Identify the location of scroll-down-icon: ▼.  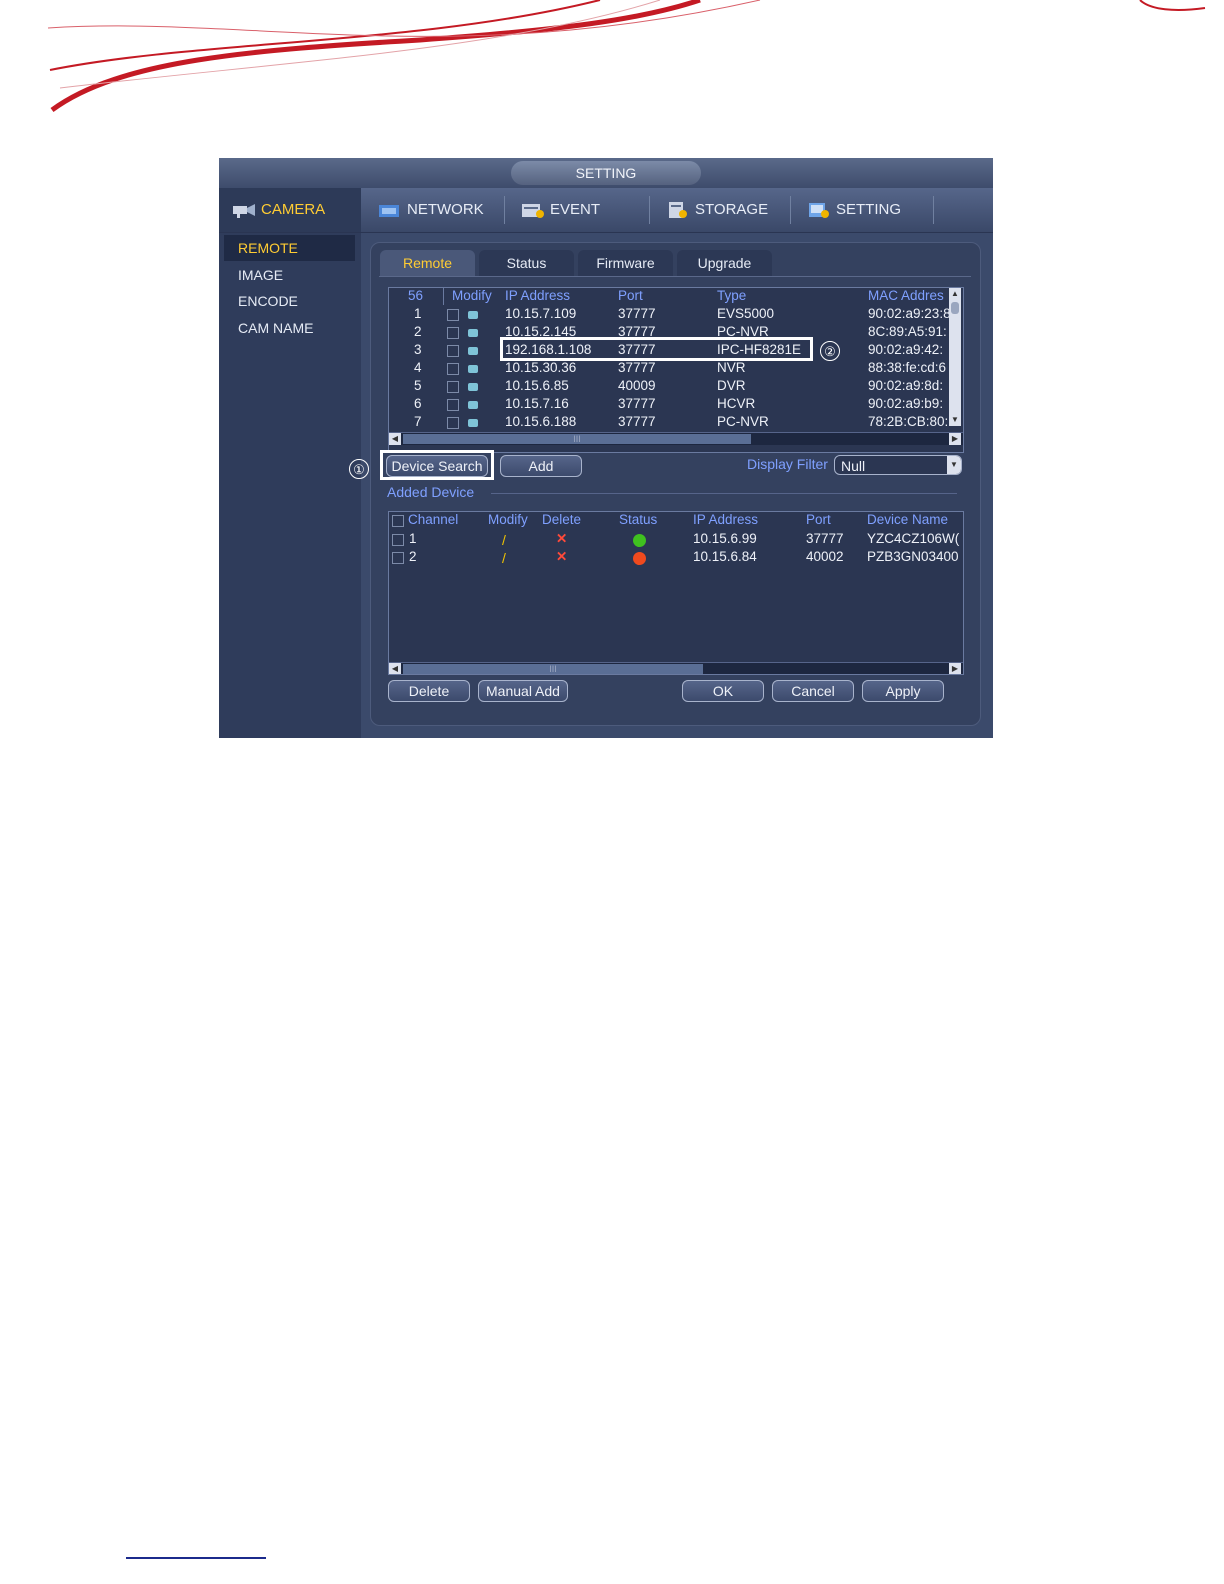
(955, 420).